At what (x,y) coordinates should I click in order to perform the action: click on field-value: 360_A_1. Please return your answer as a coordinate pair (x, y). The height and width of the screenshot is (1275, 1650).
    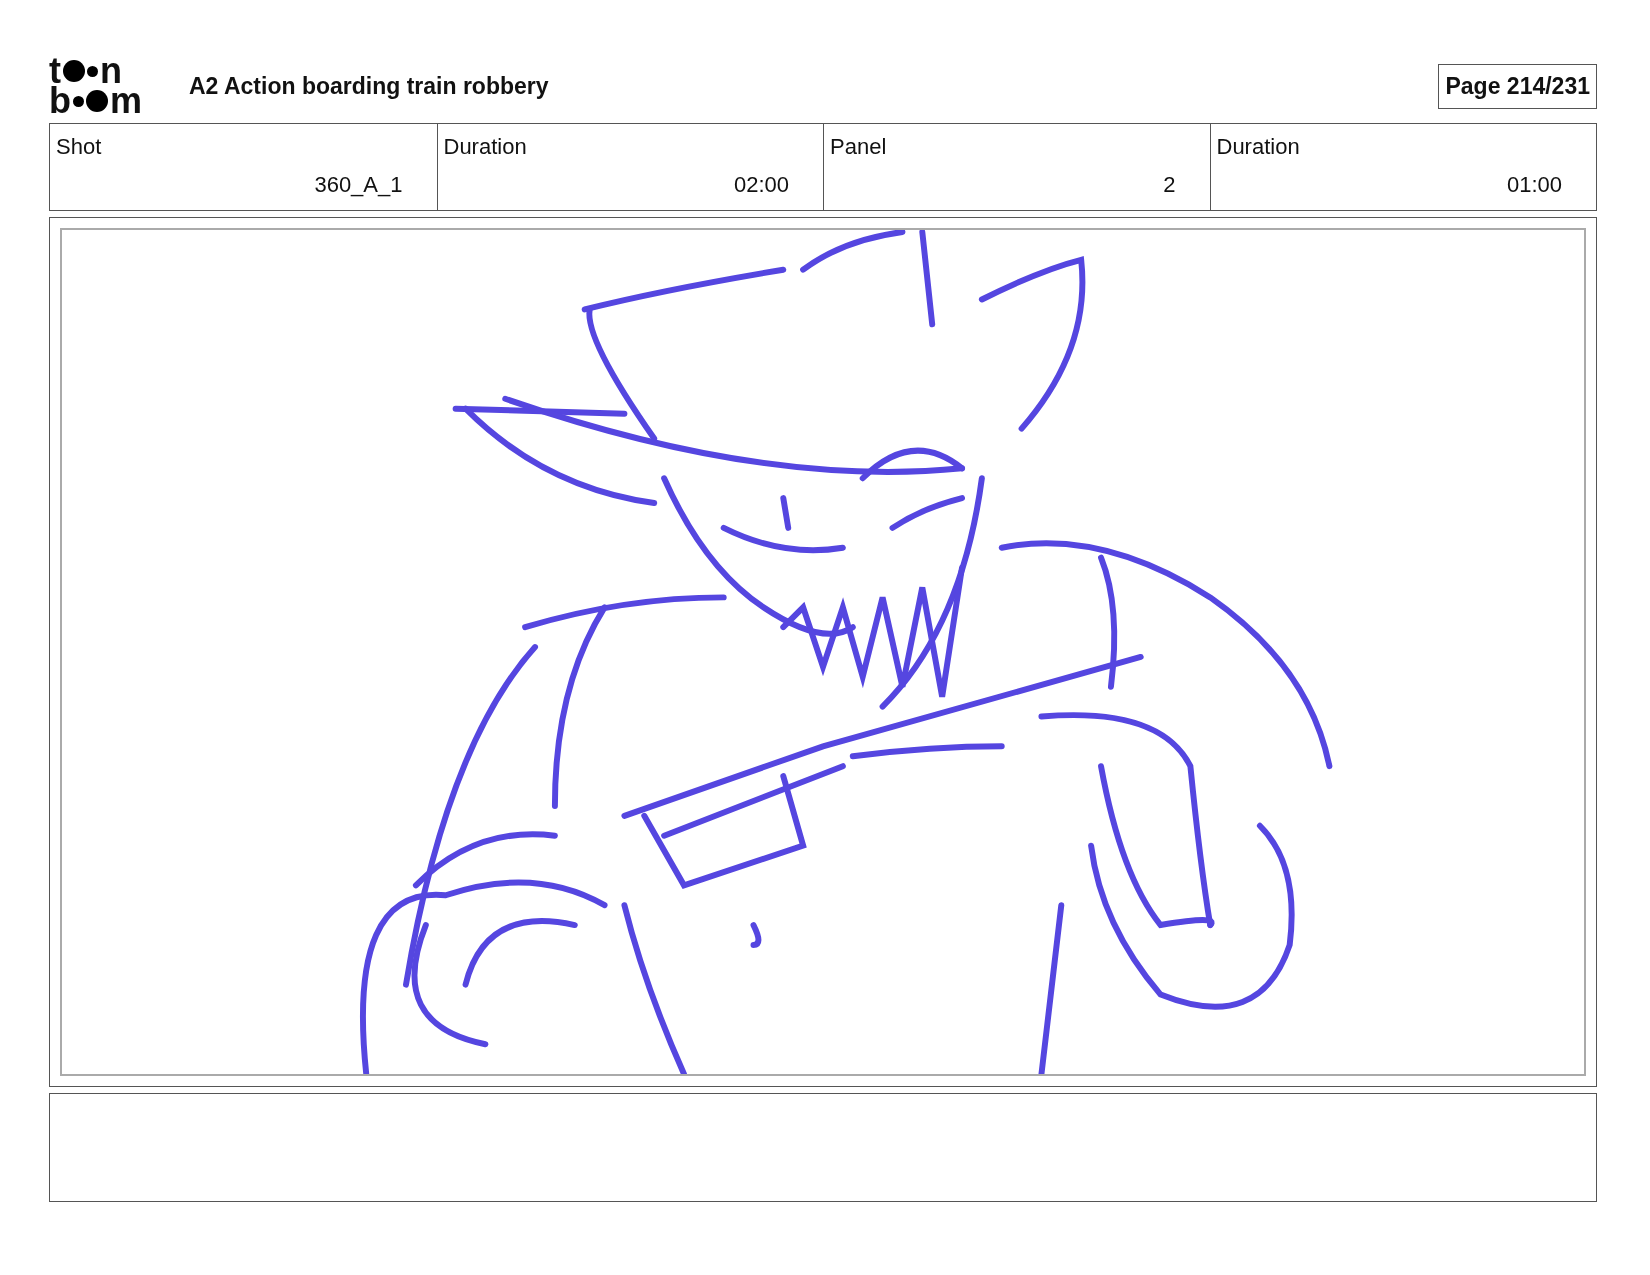
    Looking at the image, I should click on (358, 185).